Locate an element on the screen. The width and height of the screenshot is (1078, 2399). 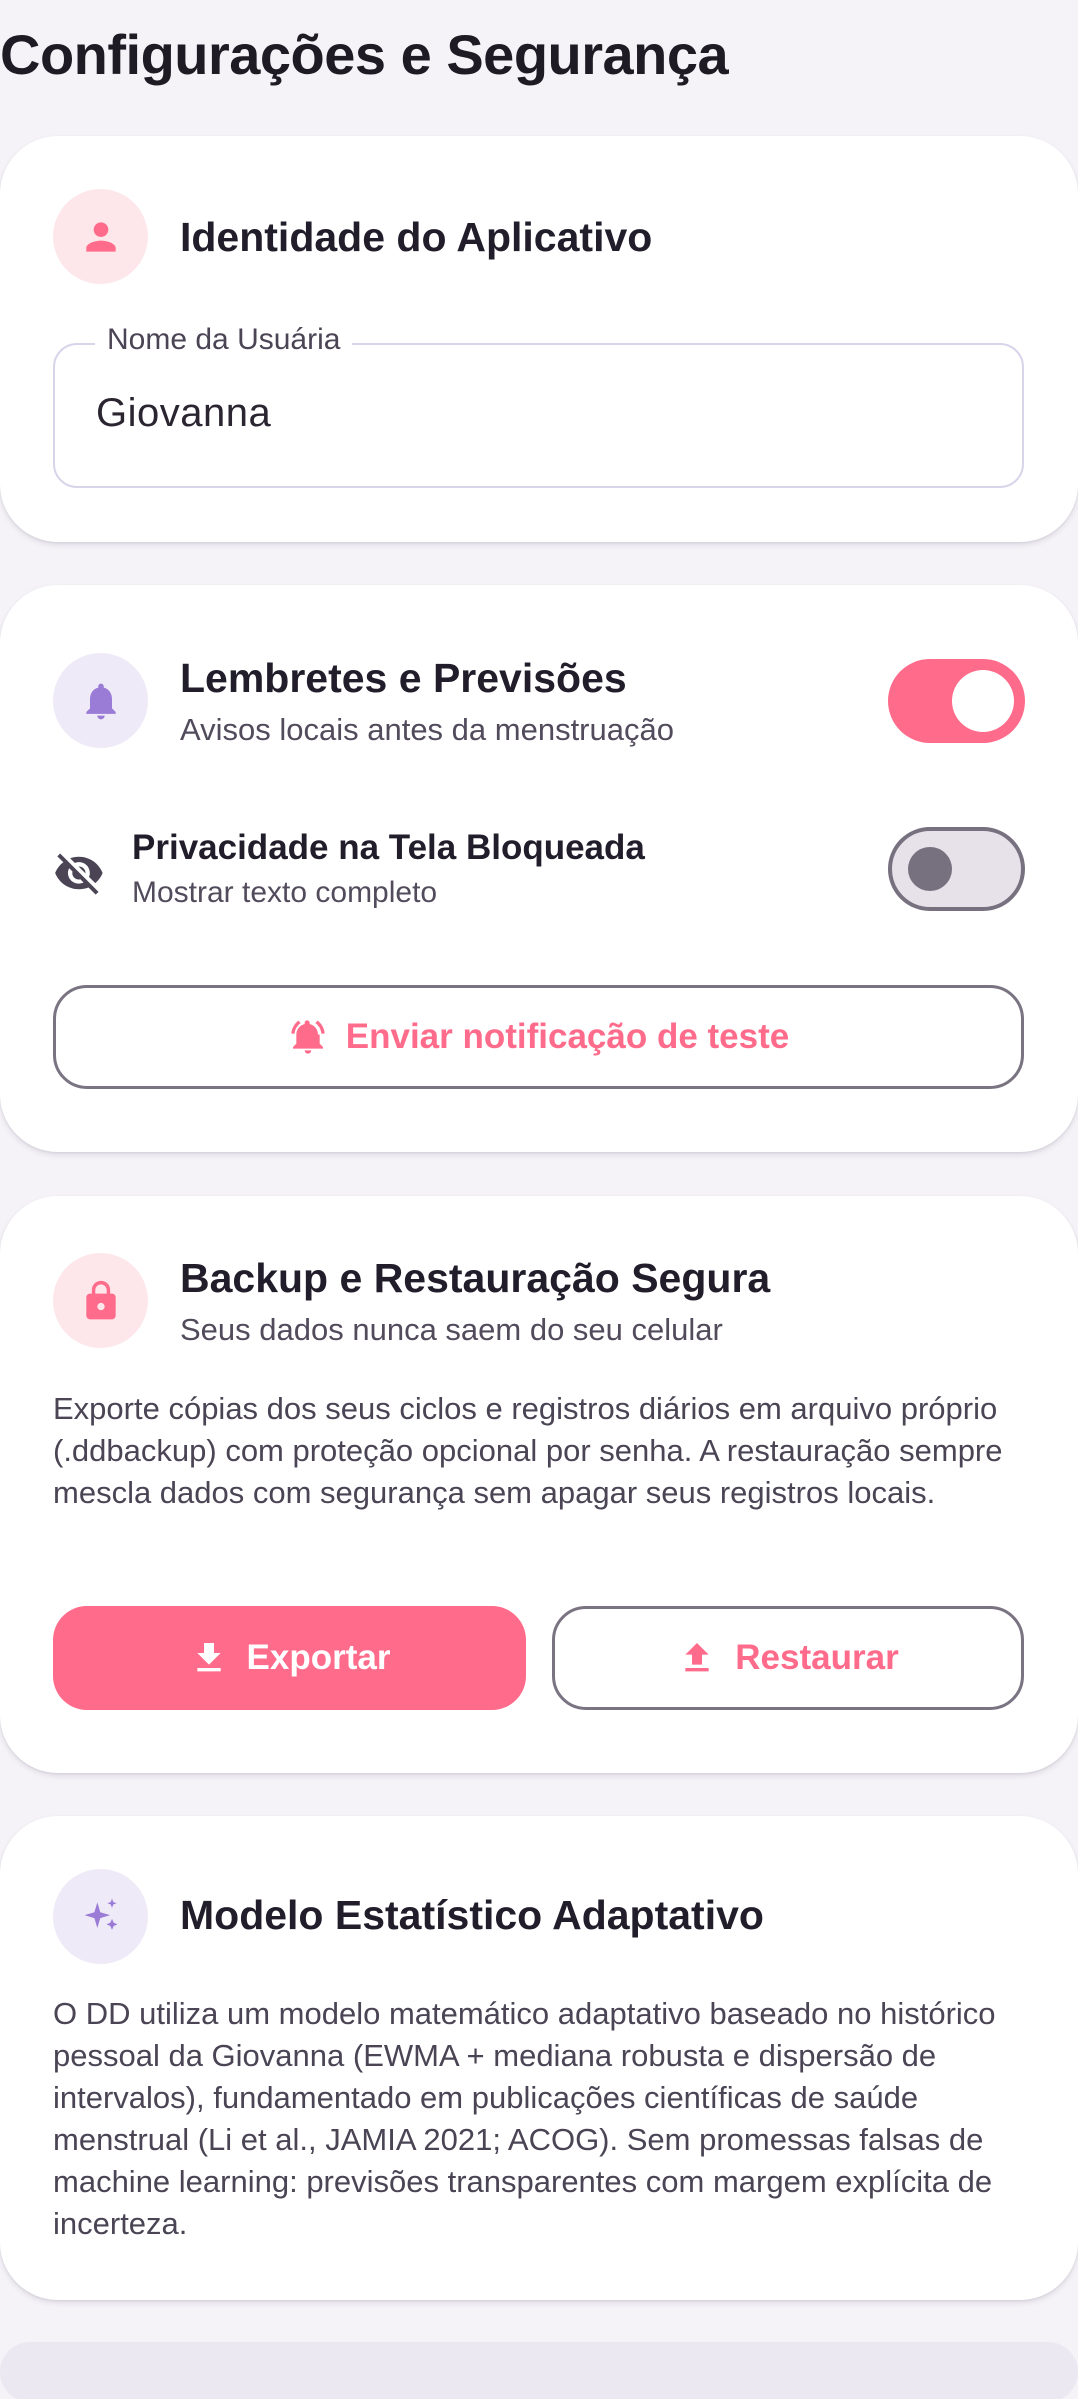
page-title: Configurações e Segurança is located at coordinates (364, 54).